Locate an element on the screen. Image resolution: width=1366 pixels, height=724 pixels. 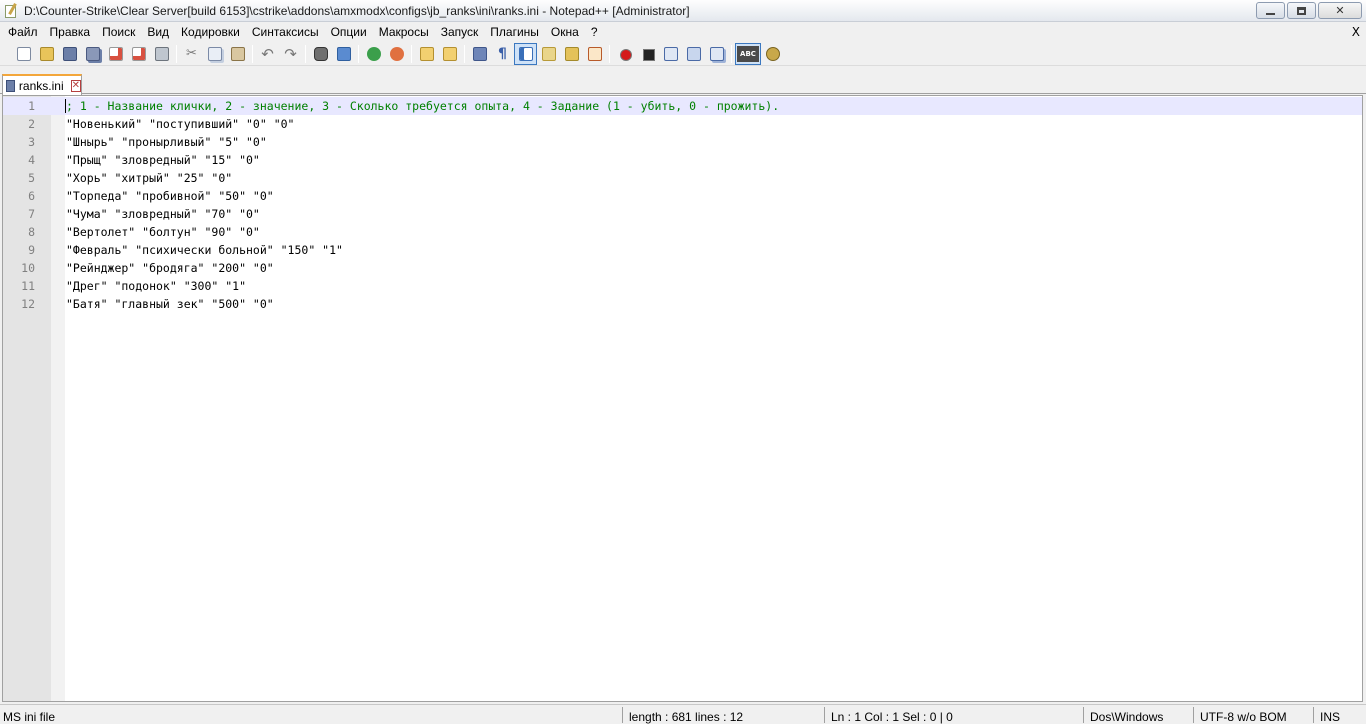
save-macro-button is located at coordinates (716, 54).